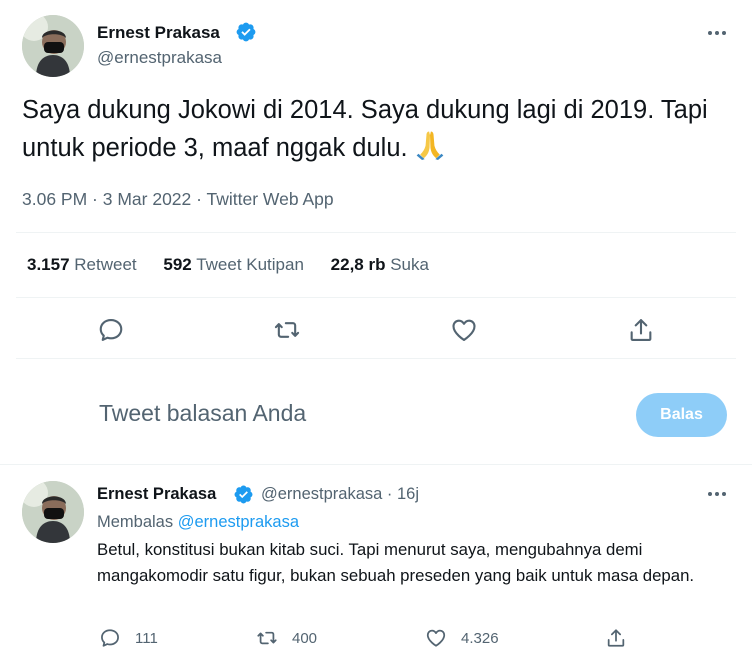 The width and height of the screenshot is (752, 667). What do you see at coordinates (159, 58) in the screenshot?
I see `author-handle: @ernestprakasa` at bounding box center [159, 58].